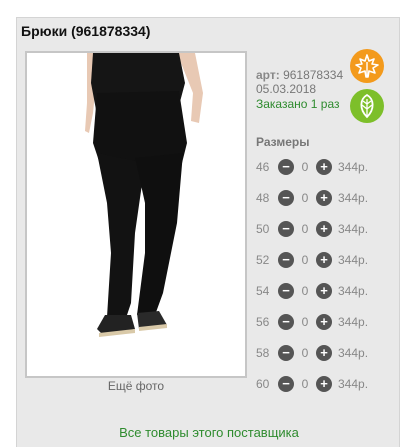  I want to click on art-value: 961878334, so click(313, 75).